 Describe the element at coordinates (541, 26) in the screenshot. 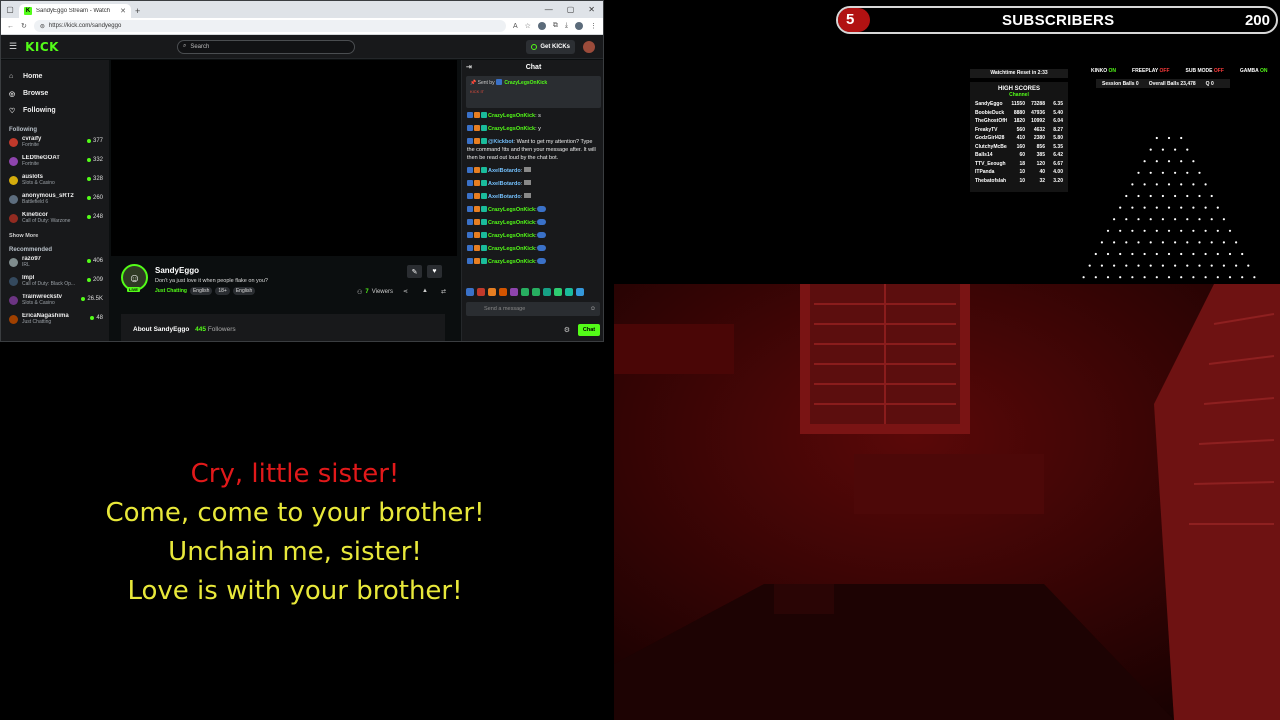

I see `extension-icon` at that location.